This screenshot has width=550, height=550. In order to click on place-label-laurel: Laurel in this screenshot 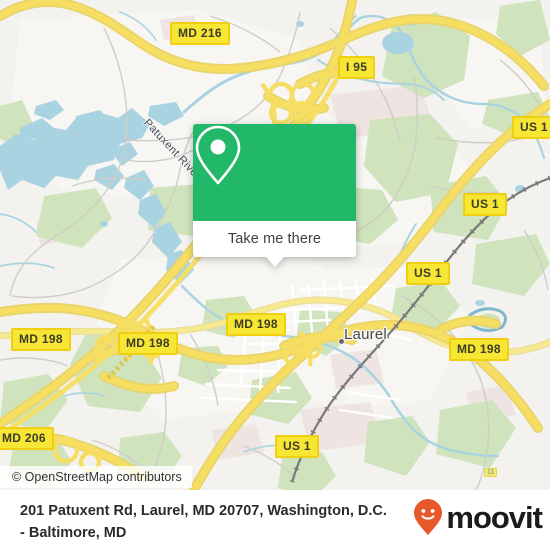, I will do `click(365, 334)`.